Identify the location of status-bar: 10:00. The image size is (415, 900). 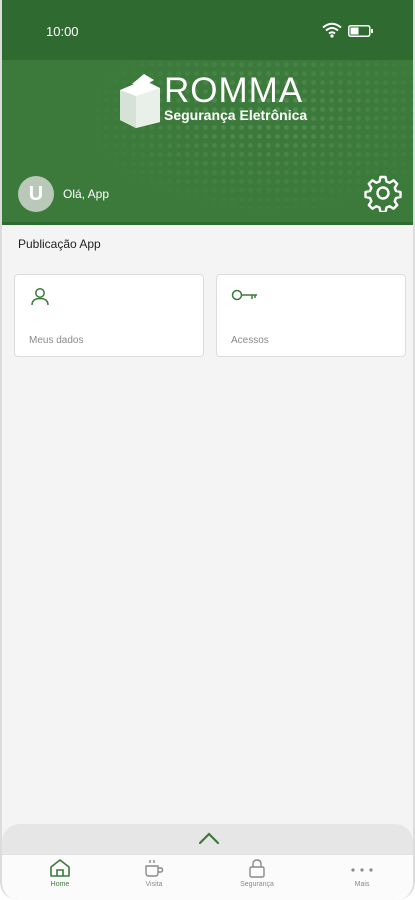
(207, 30).